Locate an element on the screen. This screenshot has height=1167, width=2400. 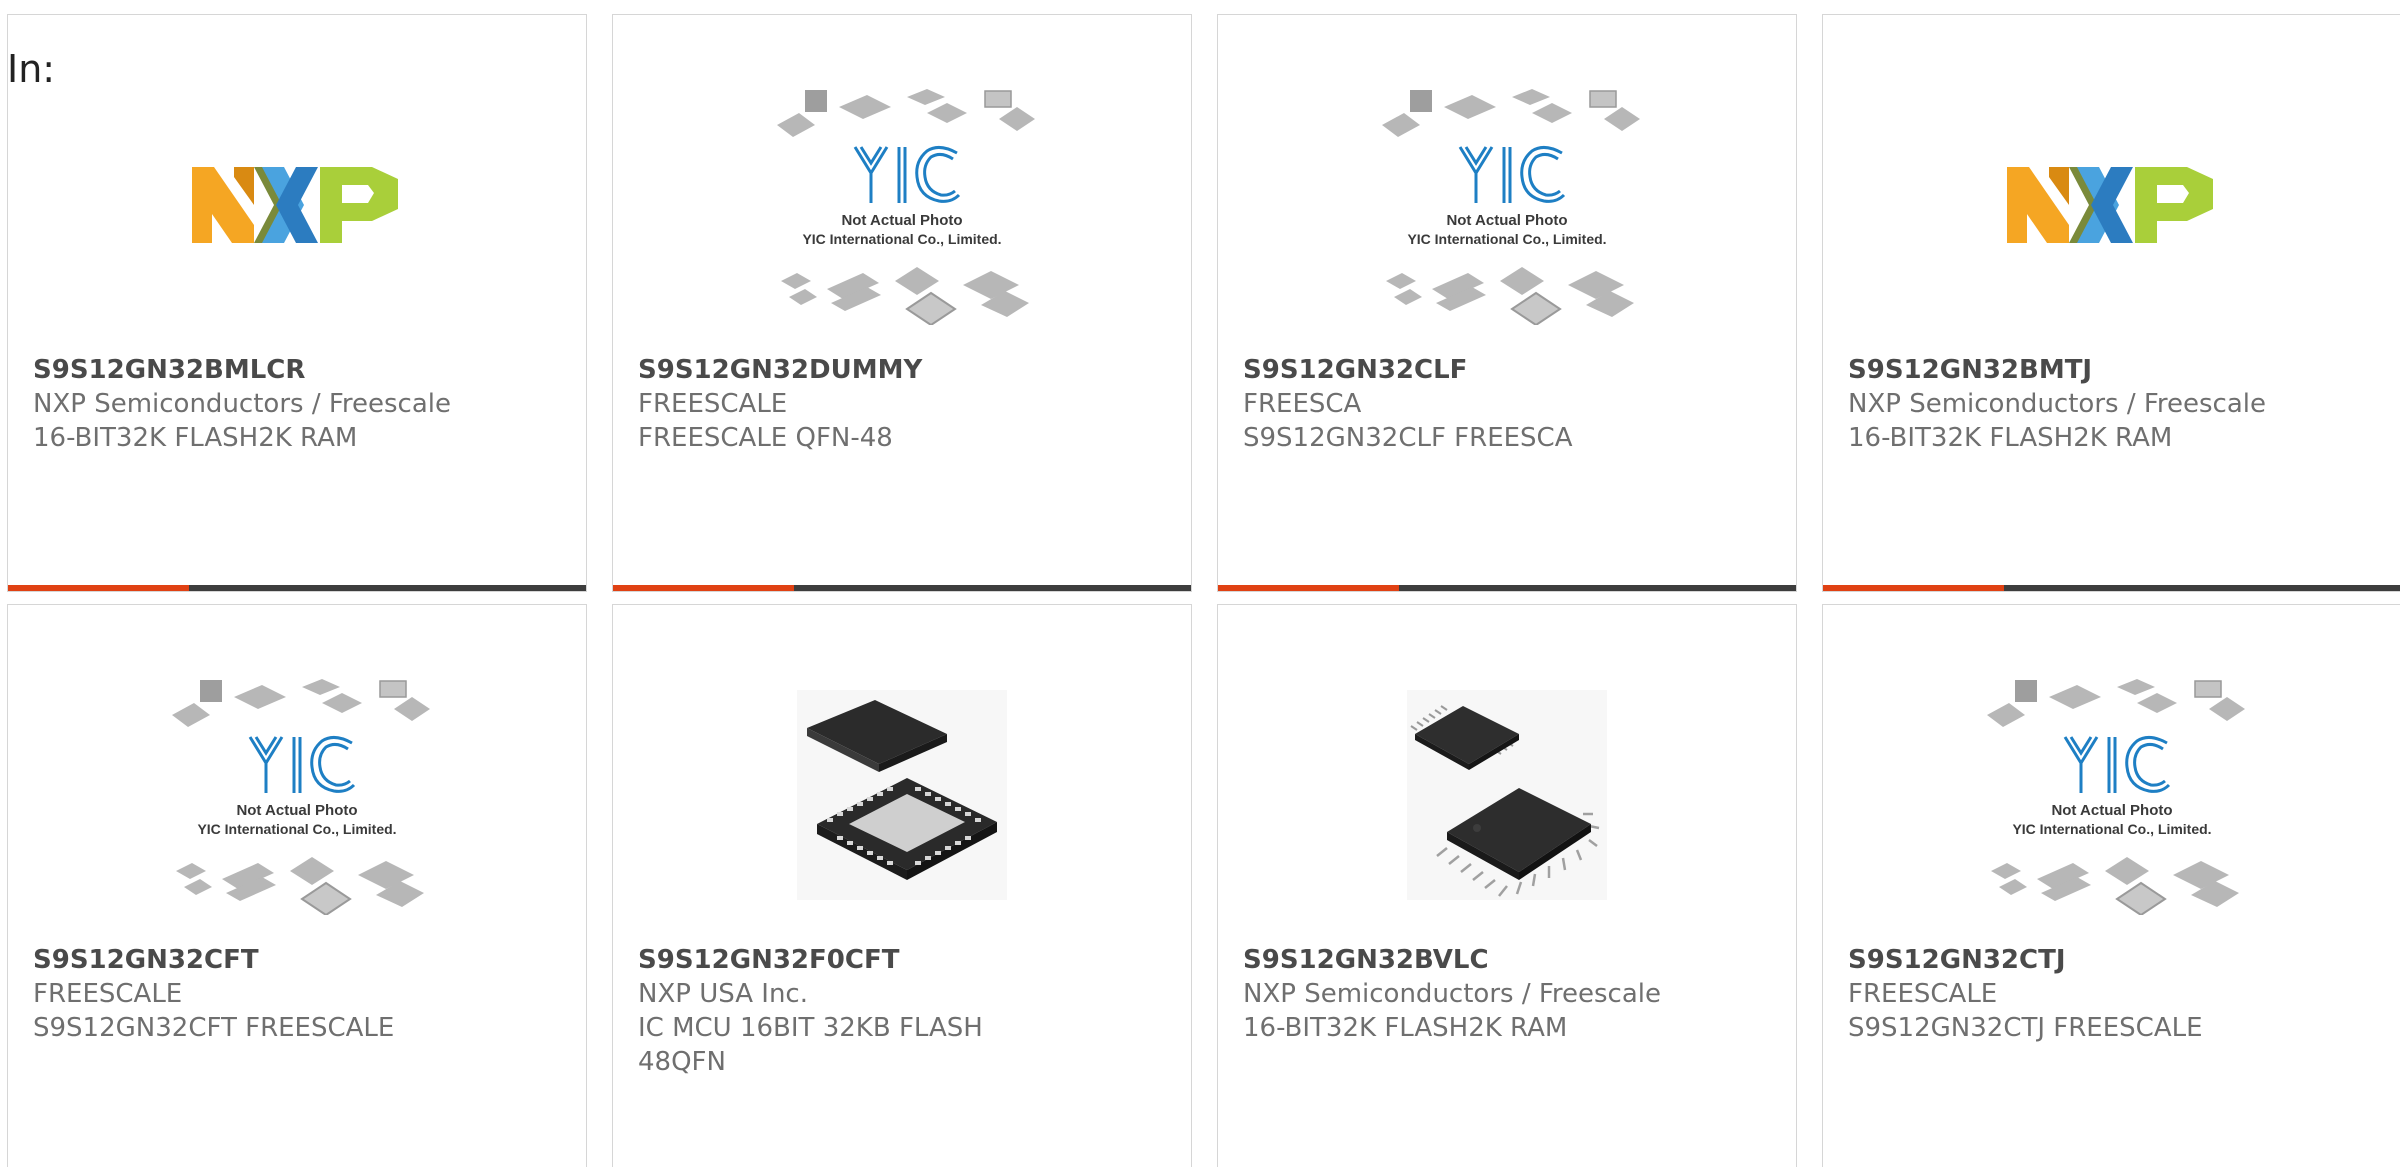
in-label: In: is located at coordinates (31, 69).